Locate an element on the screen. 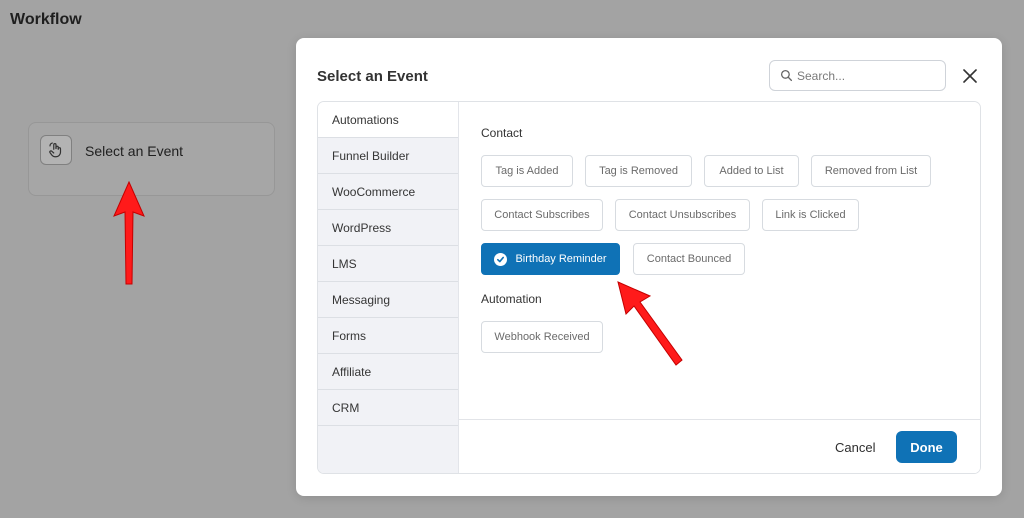 Image resolution: width=1024 pixels, height=518 pixels. cancel-button: Cancel is located at coordinates (855, 447).